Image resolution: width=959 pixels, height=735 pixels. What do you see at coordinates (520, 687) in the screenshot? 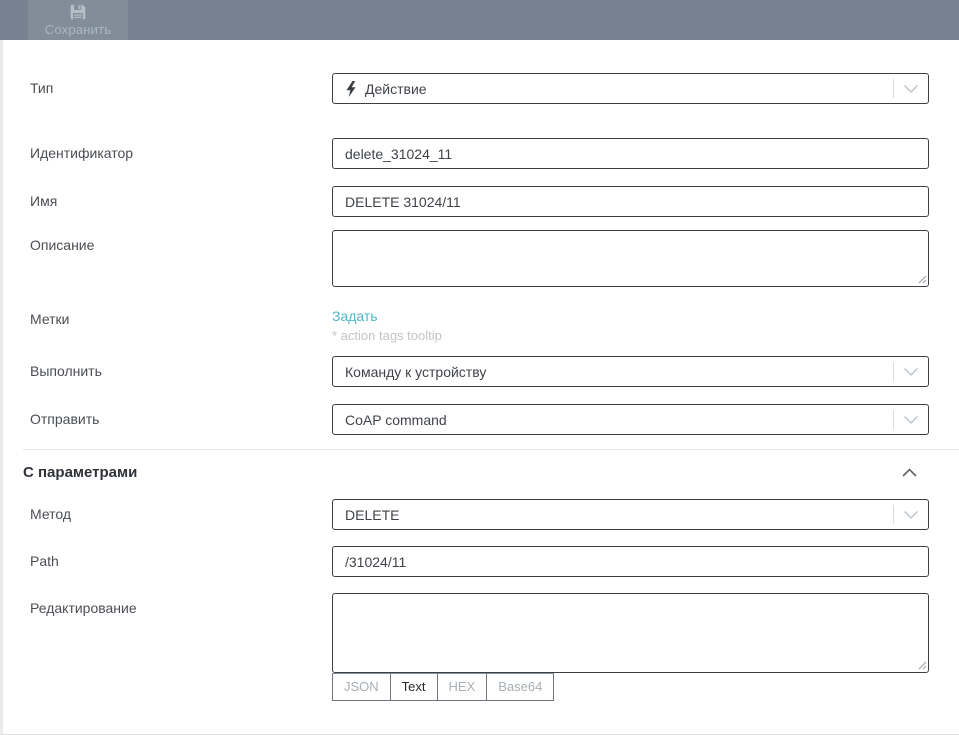
I see `tab-base64: Base64` at bounding box center [520, 687].